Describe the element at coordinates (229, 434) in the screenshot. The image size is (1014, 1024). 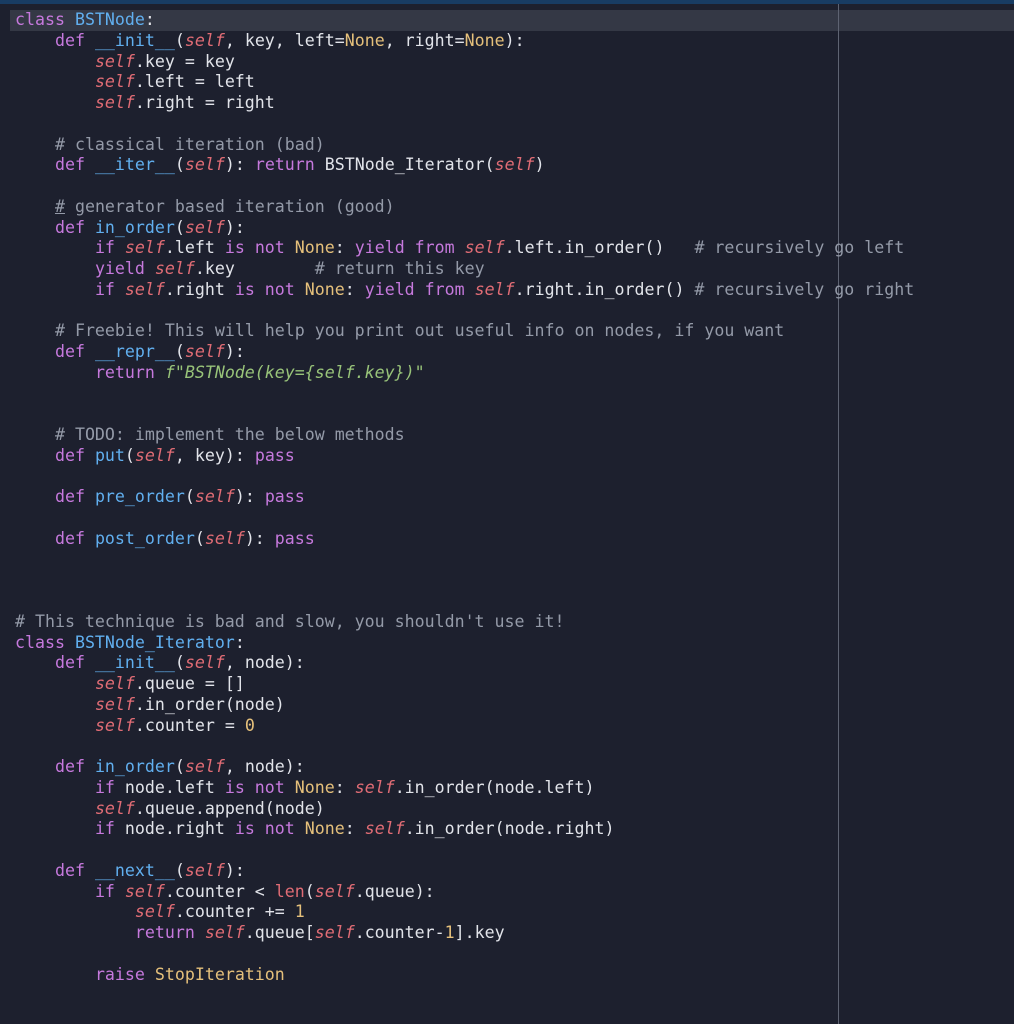
I see `code-token: # TODO: implement the below methods` at that location.